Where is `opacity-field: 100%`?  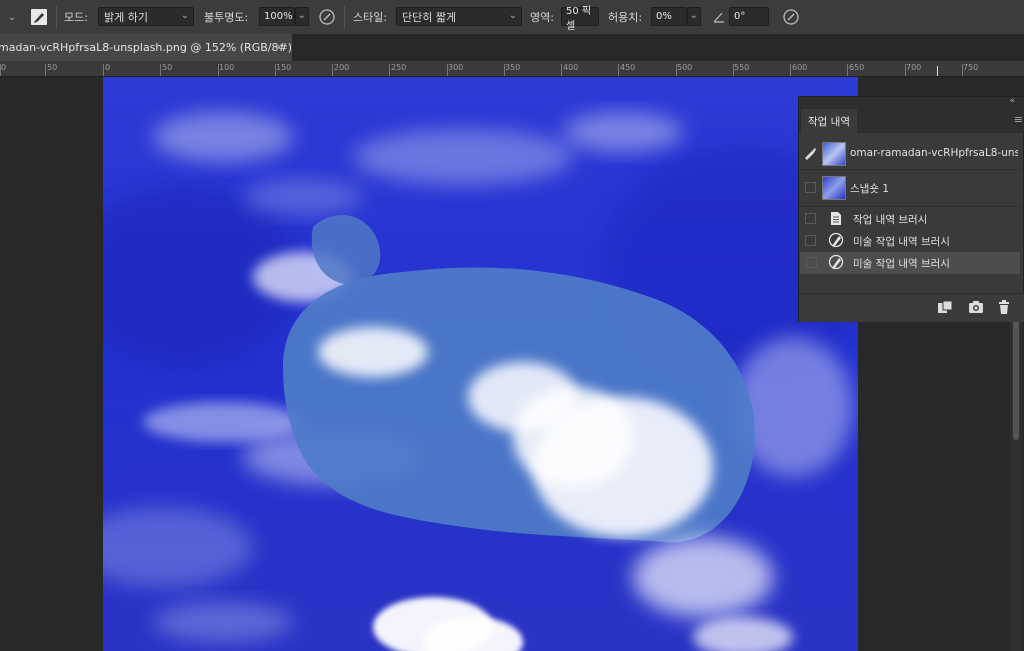 opacity-field: 100% is located at coordinates (277, 16).